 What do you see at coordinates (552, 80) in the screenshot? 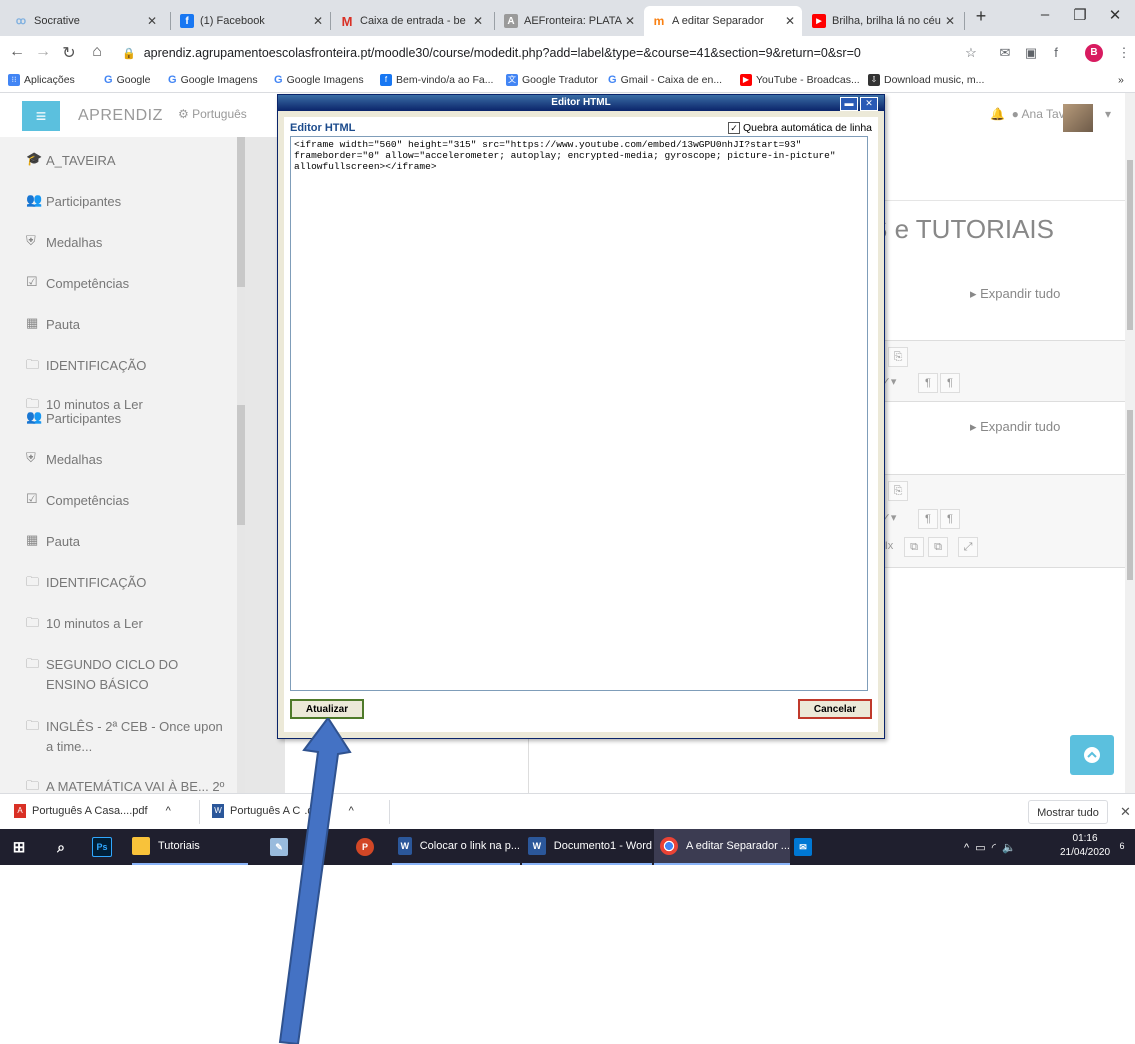
I see `bookmark-google-tradutor: 文 Google Tradutor` at bounding box center [552, 80].